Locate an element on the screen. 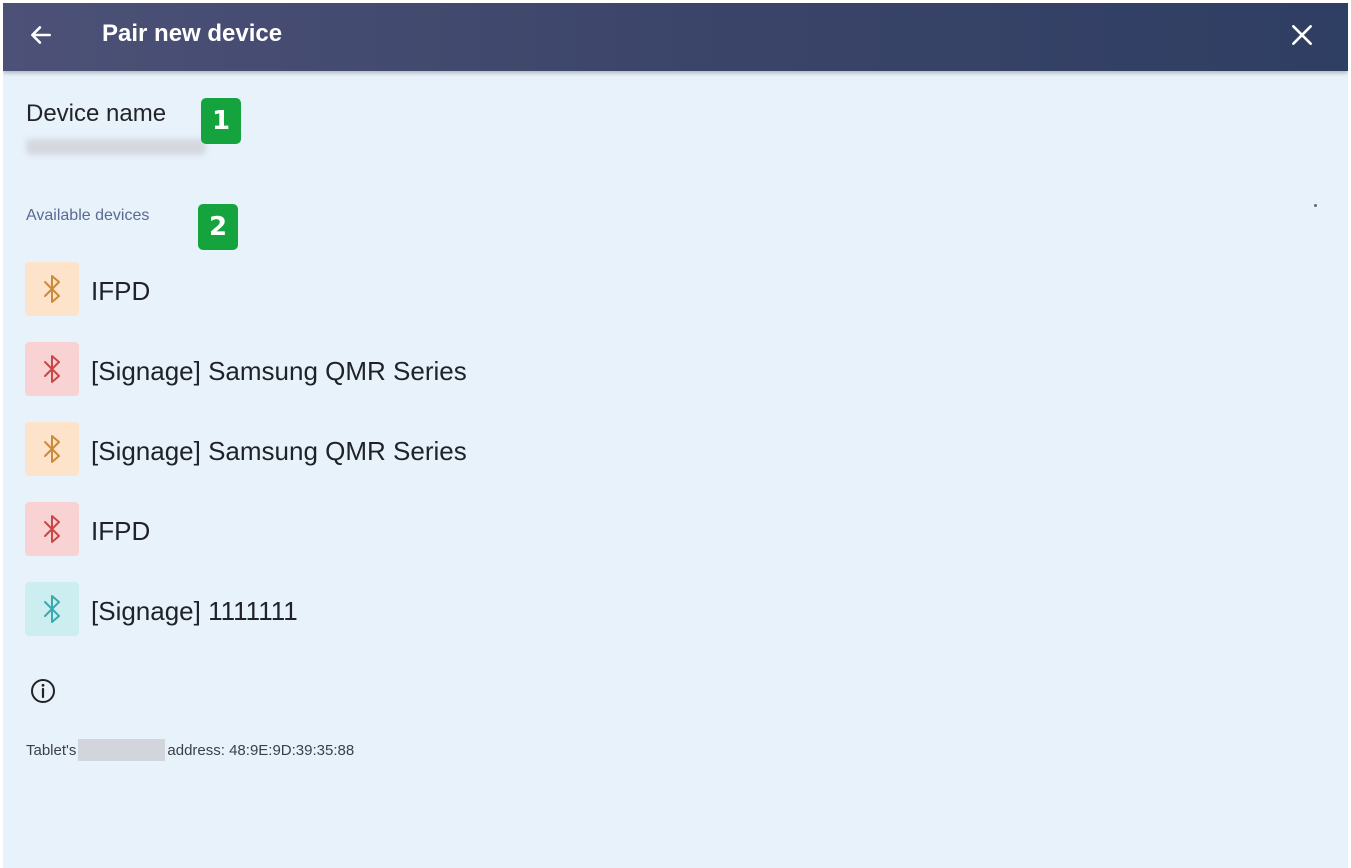 Image resolution: width=1351 pixels, height=868 pixels. redacted-block is located at coordinates (122, 750).